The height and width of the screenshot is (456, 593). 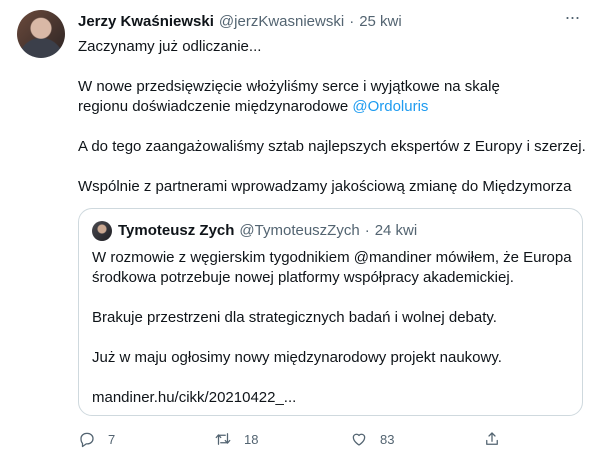 I want to click on author-name: Jerzy Kwaśniewski, so click(x=146, y=21).